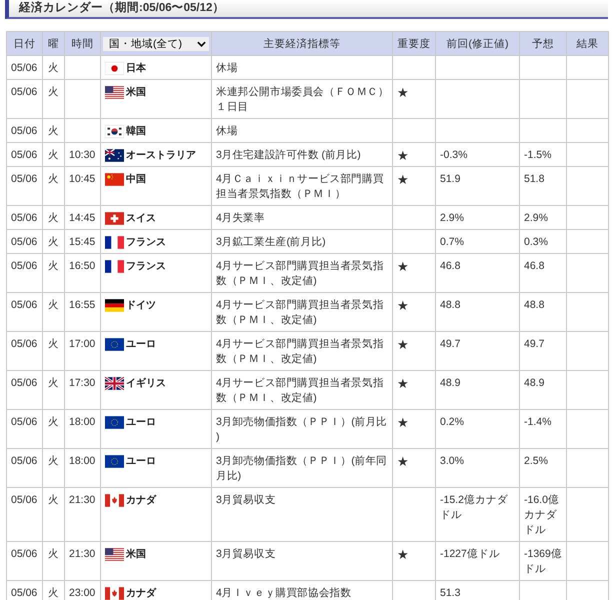 Image resolution: width=613 pixels, height=600 pixels. Describe the element at coordinates (82, 218) in the screenshot. I see `time-cell: 14:45` at that location.